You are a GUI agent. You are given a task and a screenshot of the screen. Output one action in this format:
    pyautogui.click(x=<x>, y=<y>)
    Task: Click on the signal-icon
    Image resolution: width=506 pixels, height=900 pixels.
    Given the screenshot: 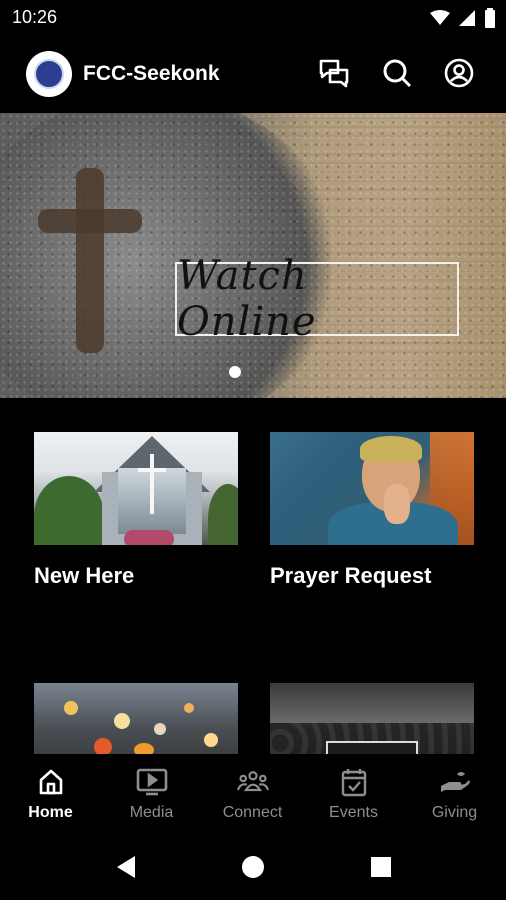 What is the action you would take?
    pyautogui.click(x=467, y=20)
    